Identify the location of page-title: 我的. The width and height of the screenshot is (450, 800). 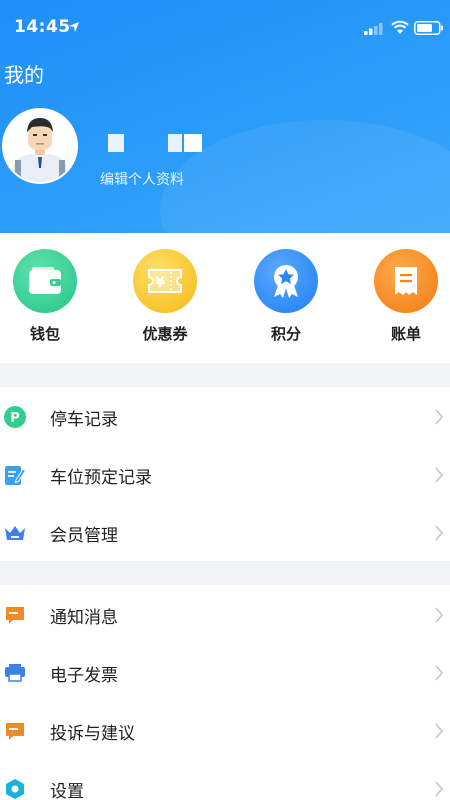
(24, 75).